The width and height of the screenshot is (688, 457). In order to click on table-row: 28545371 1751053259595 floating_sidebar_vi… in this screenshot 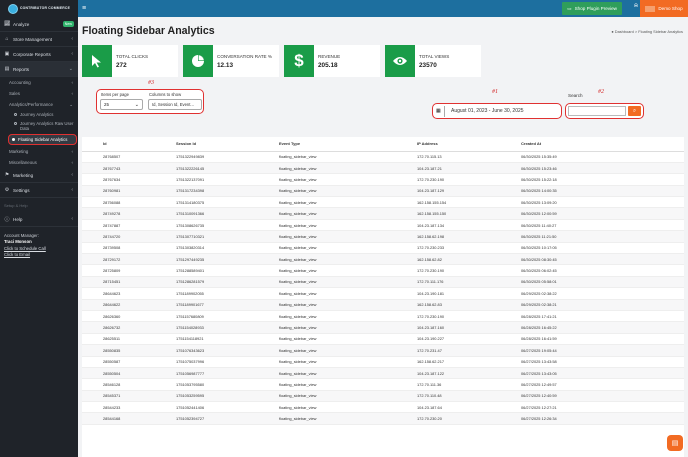, I will do `click(383, 396)`.